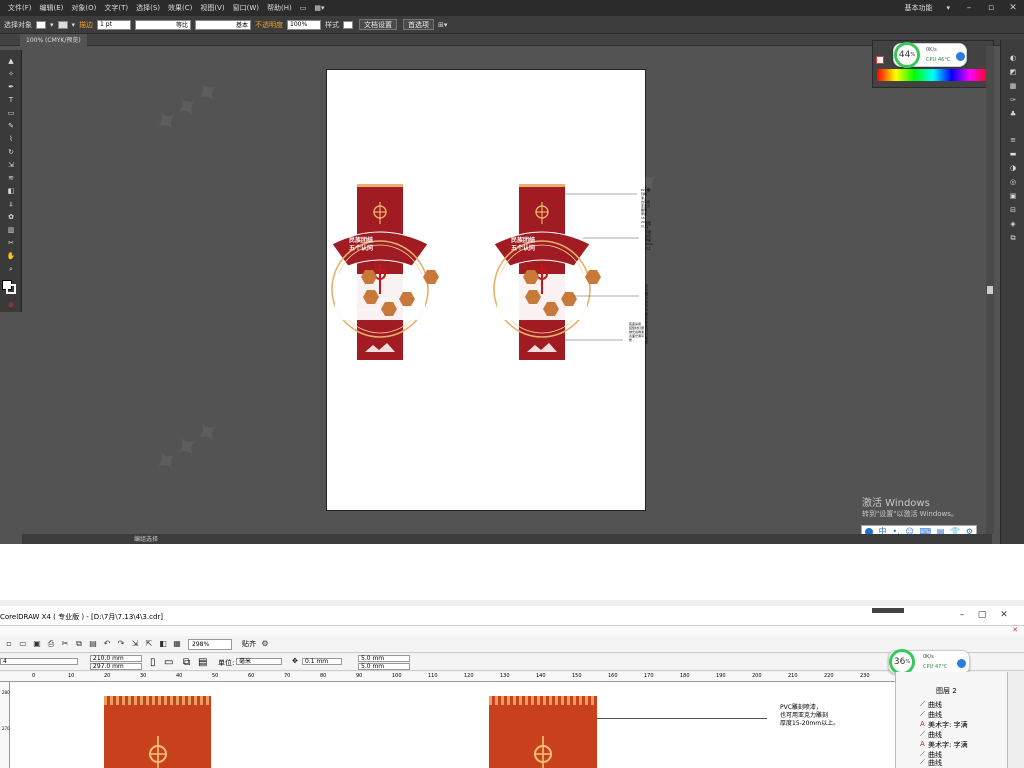  Describe the element at coordinates (153, 662) in the screenshot. I see `portrait-icon: ▯` at that location.